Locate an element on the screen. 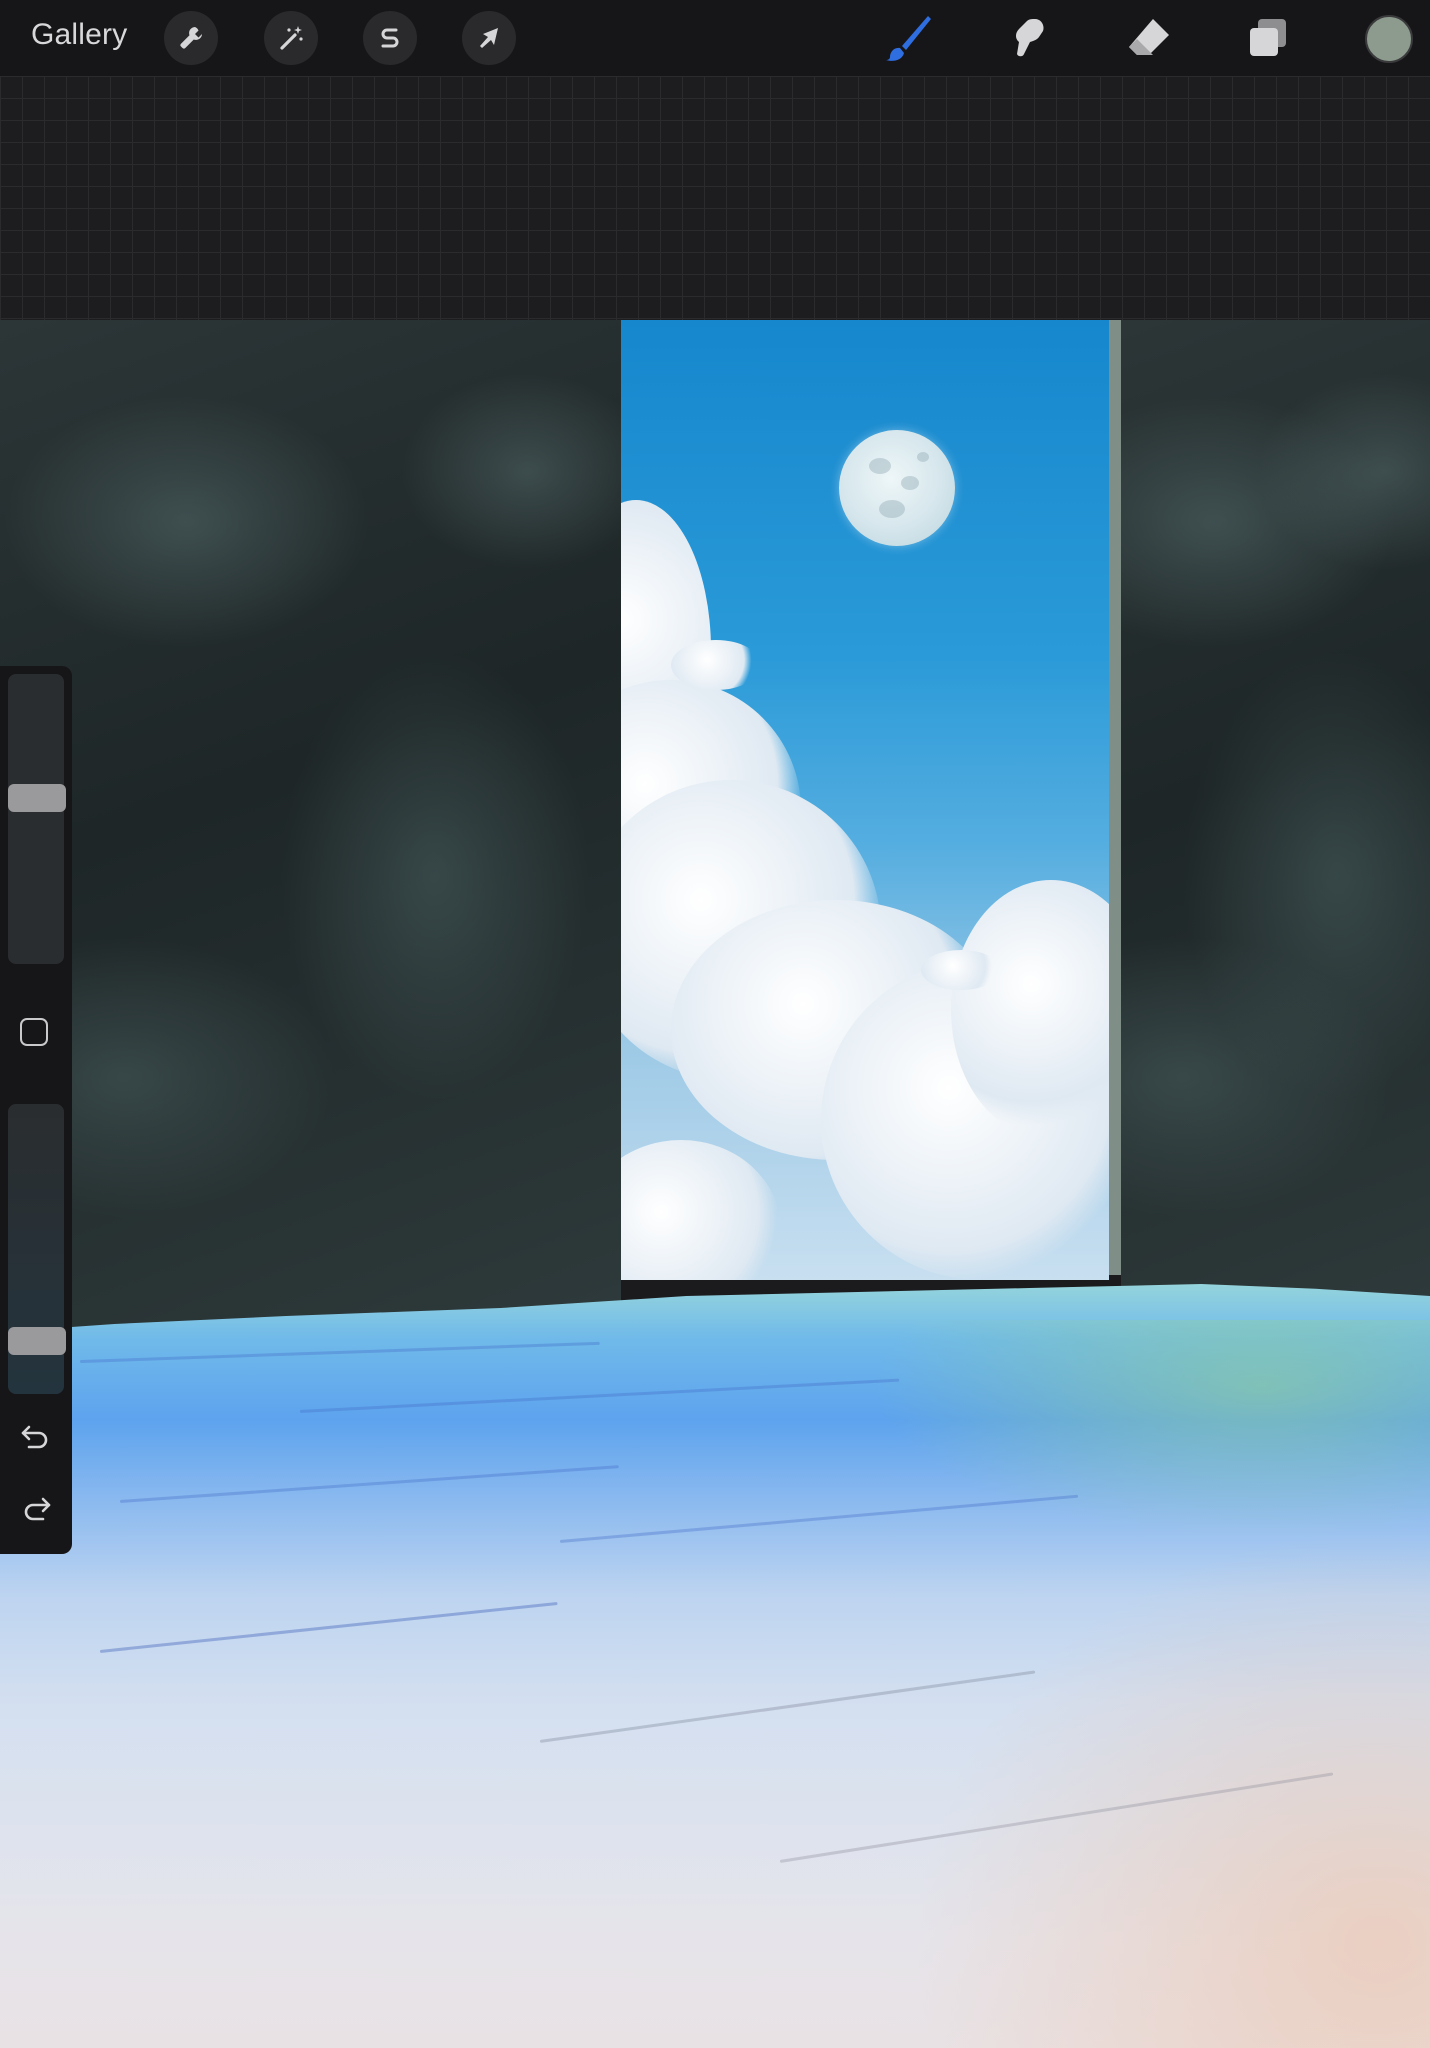 This screenshot has height=2048, width=1430. undo-button is located at coordinates (36, 1436).